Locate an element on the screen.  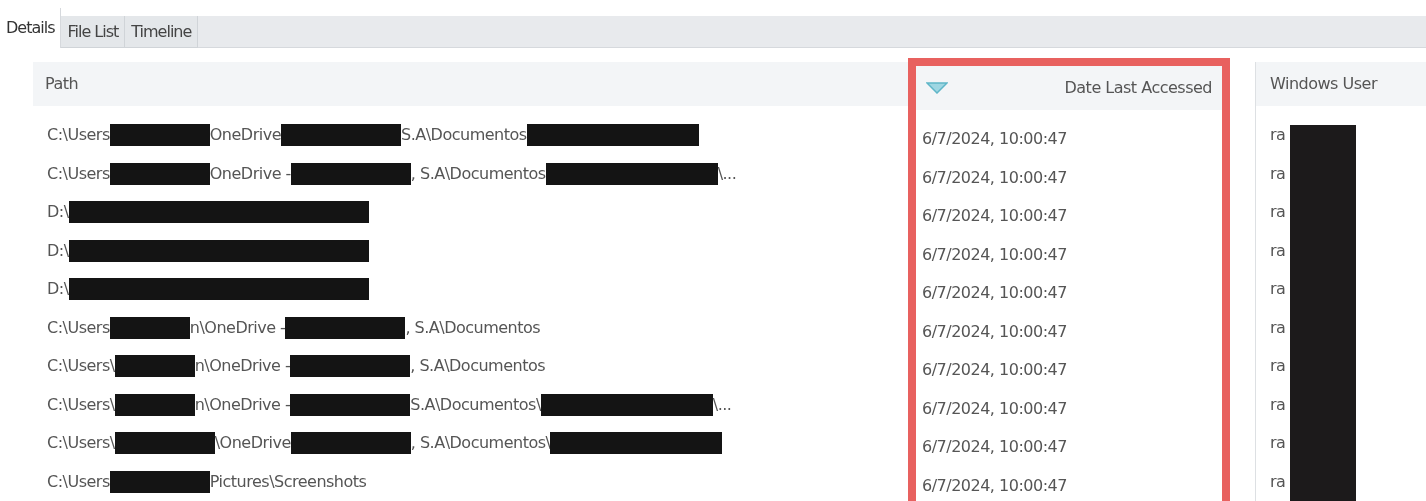
path-text: , S.A\Documentos\ is located at coordinates (480, 443).